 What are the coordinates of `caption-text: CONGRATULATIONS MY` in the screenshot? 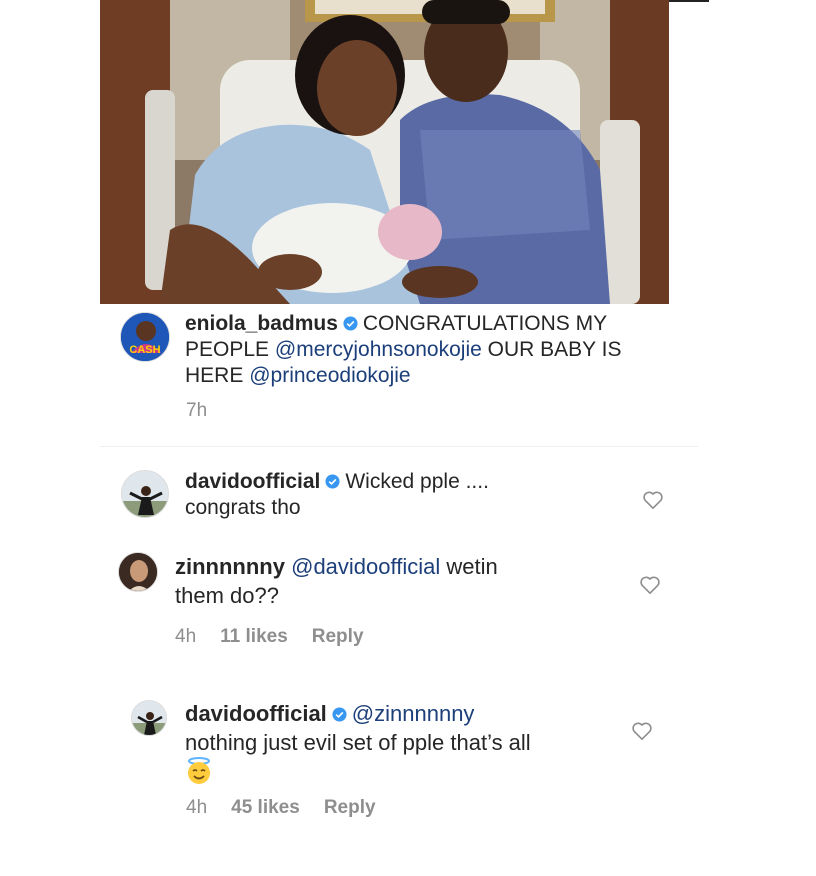 It's located at (485, 323).